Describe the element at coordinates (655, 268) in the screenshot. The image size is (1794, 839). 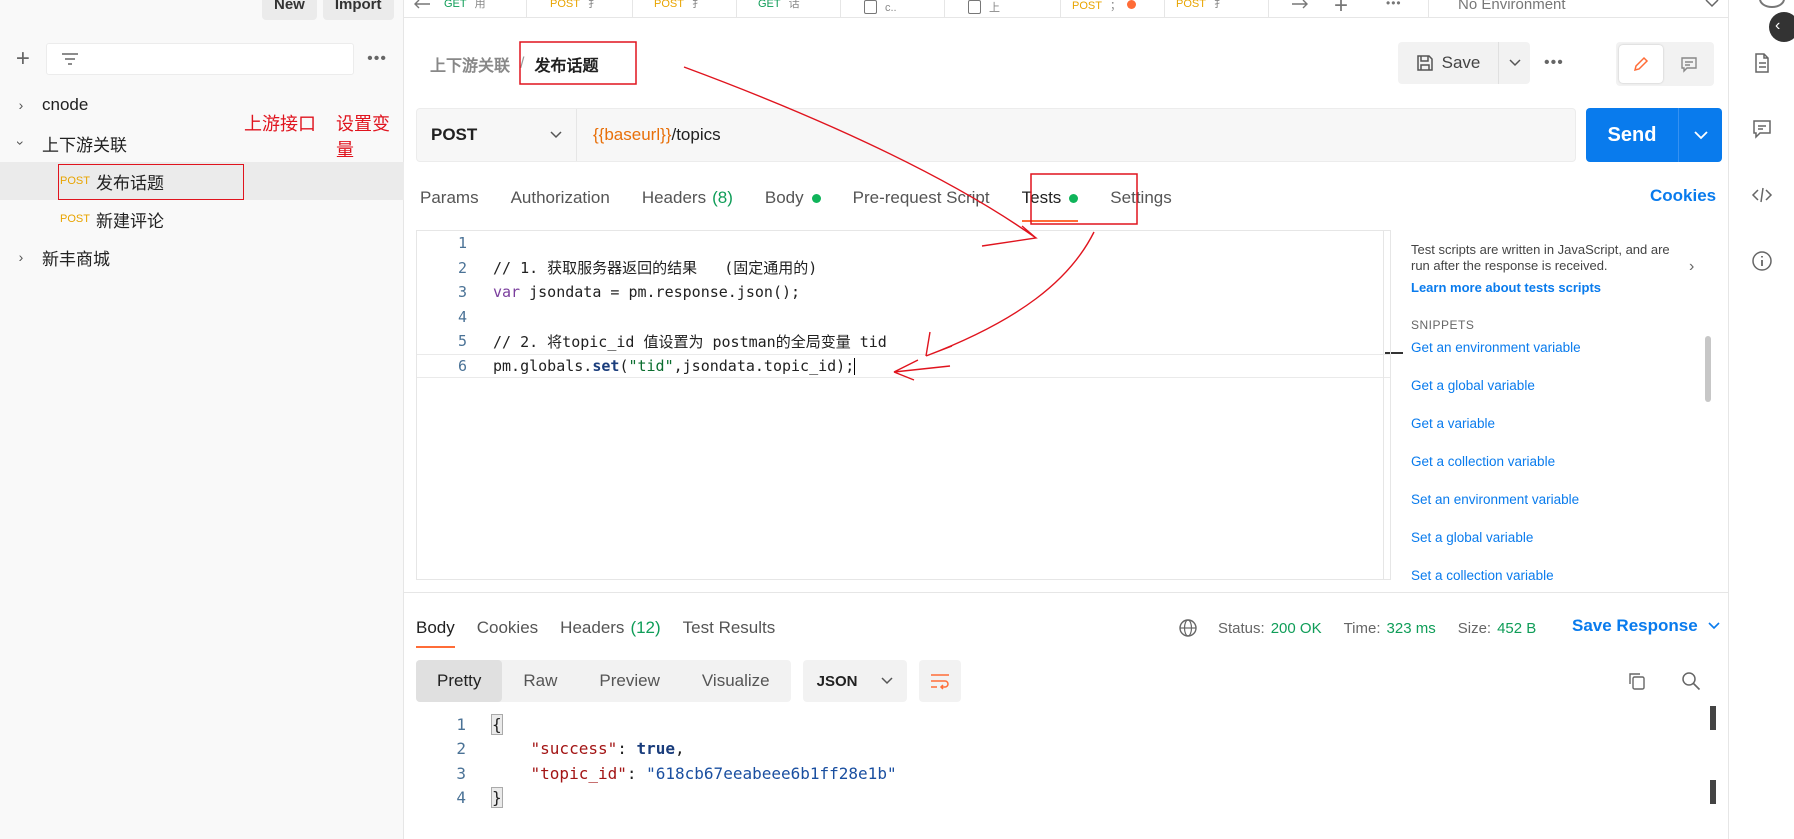
I see `code-comment: // 1. 获取服务器返回的结果 (固定通用的)` at that location.